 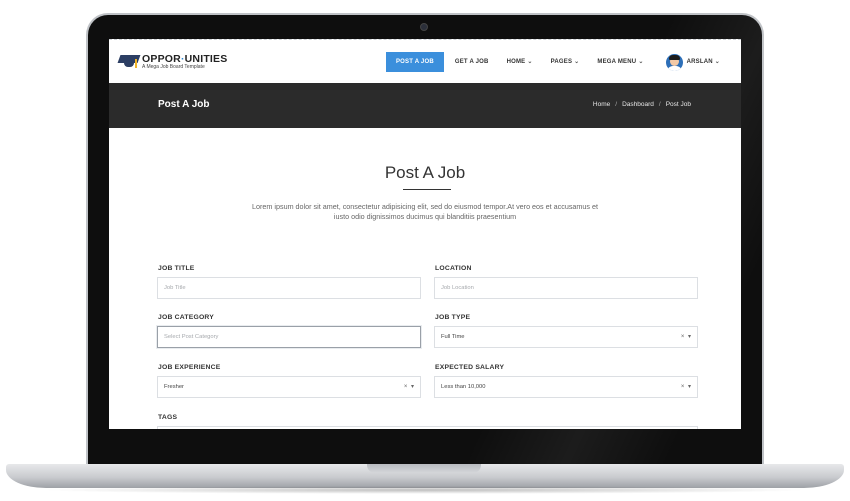 I want to click on job-experience-label: JOB EXPERIENCE, so click(x=189, y=367).